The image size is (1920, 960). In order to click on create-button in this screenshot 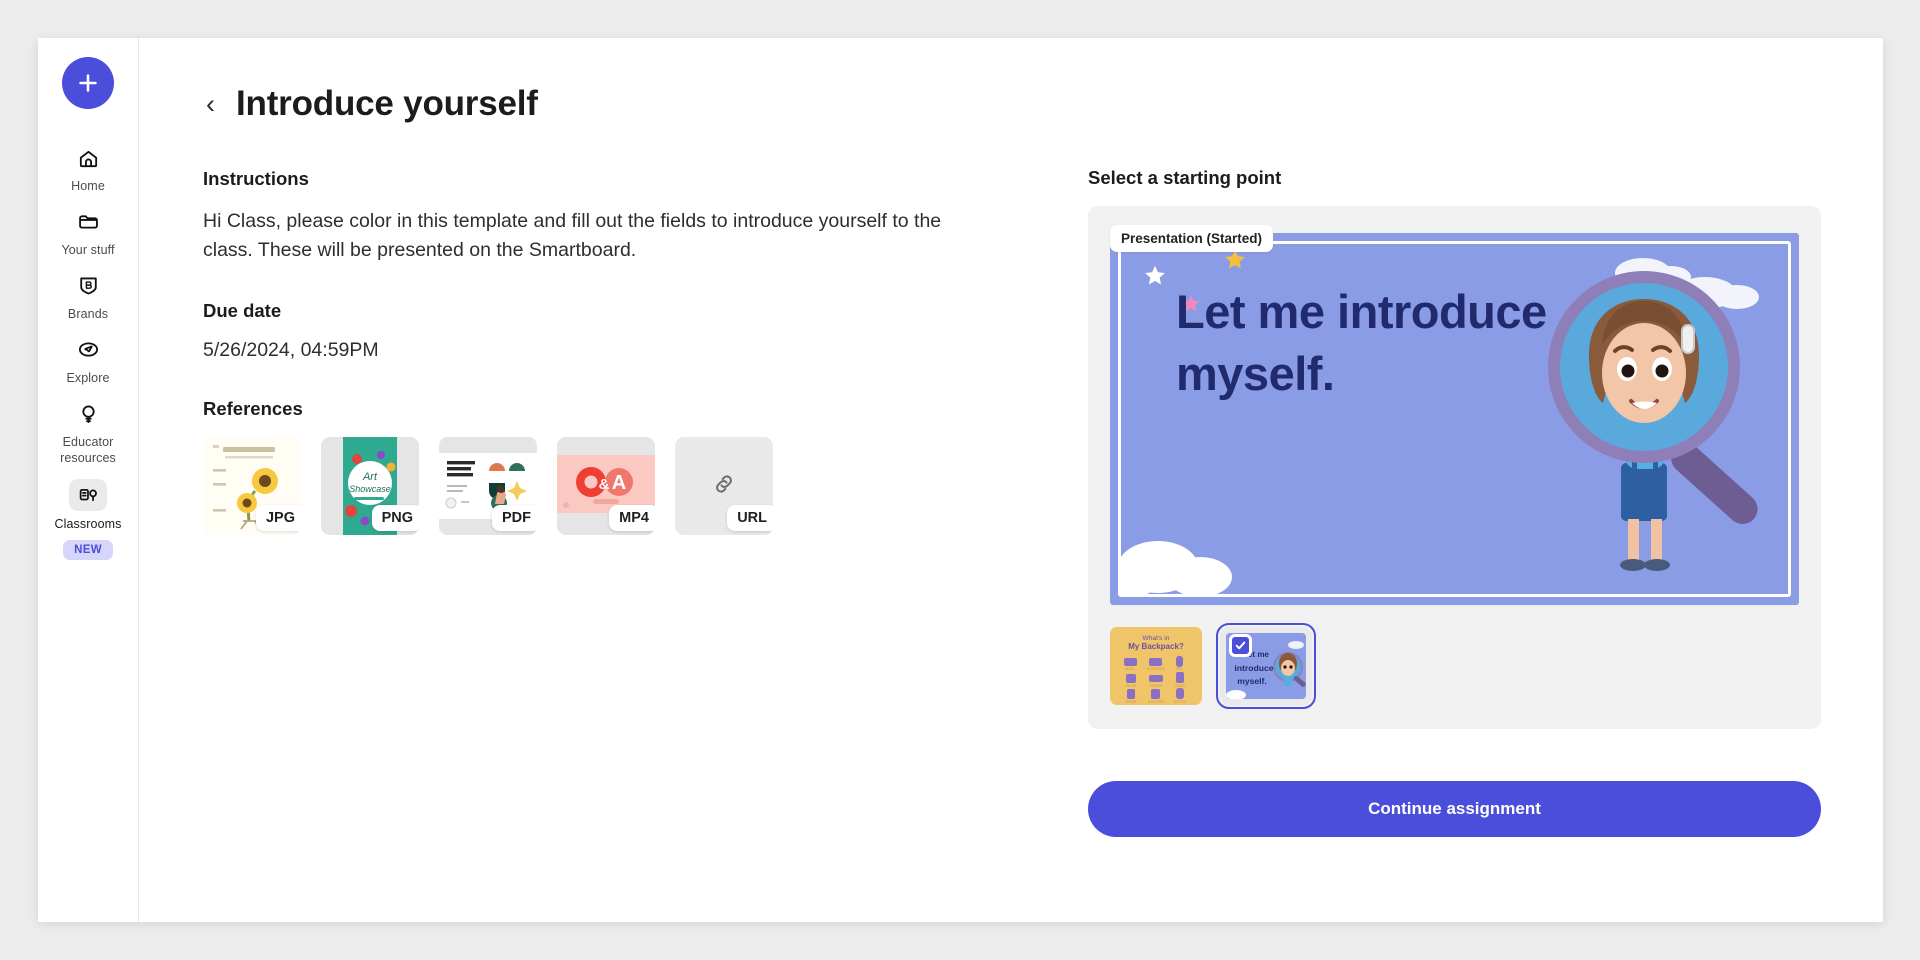, I will do `click(88, 83)`.